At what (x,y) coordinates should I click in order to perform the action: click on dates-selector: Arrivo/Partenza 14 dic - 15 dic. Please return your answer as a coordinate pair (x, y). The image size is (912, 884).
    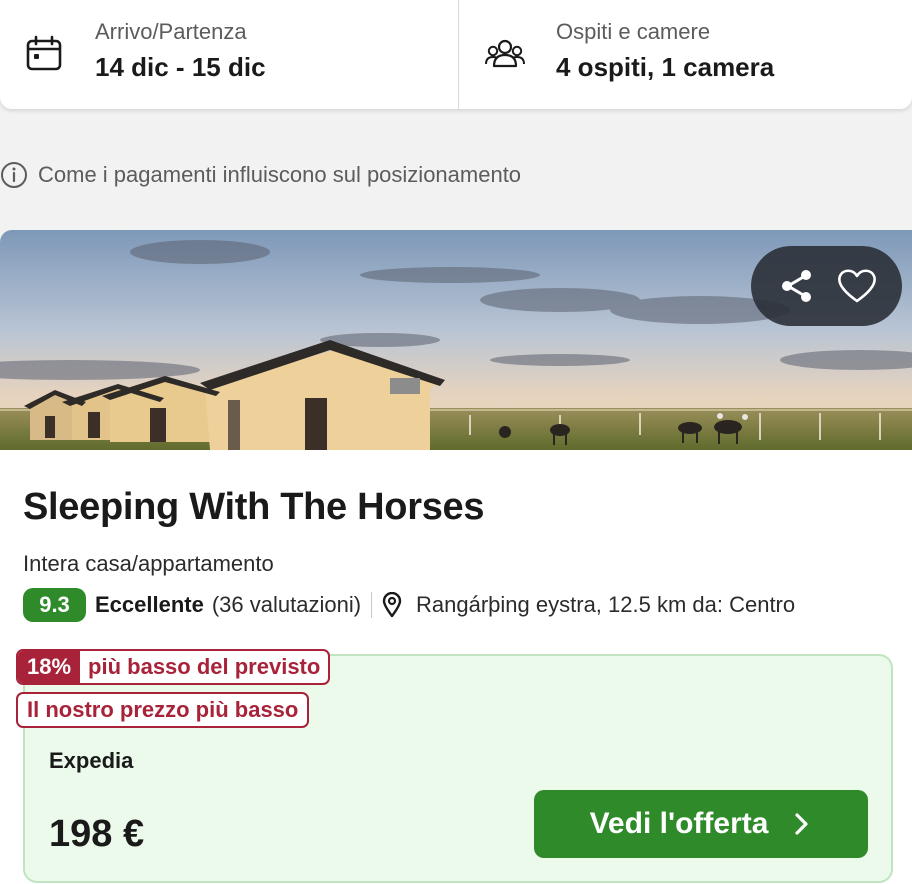
    Looking at the image, I should click on (229, 54).